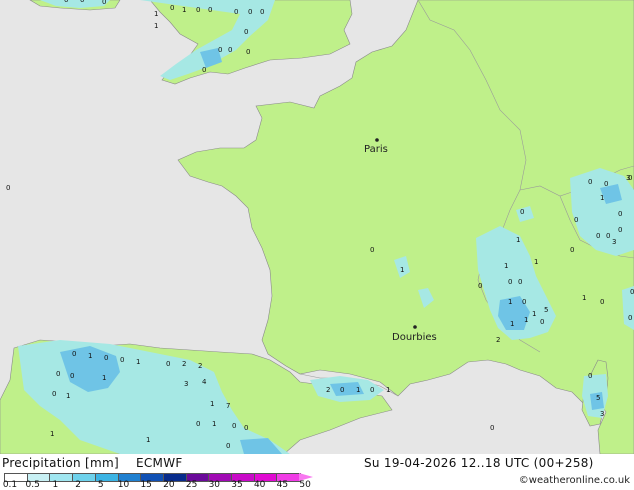 The height and width of the screenshot is (490, 634). I want to click on legend-model: ECMWF, so click(159, 463).